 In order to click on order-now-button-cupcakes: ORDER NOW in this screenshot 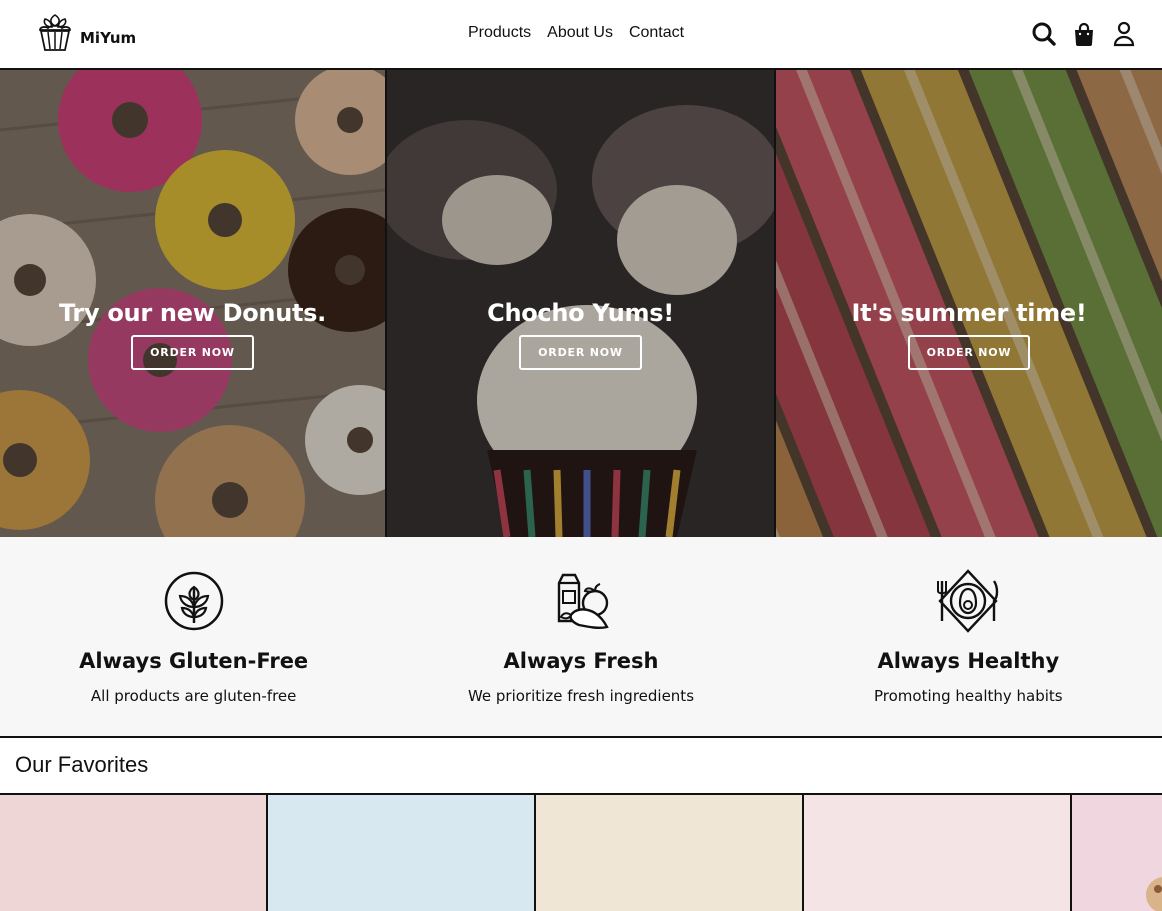, I will do `click(580, 352)`.